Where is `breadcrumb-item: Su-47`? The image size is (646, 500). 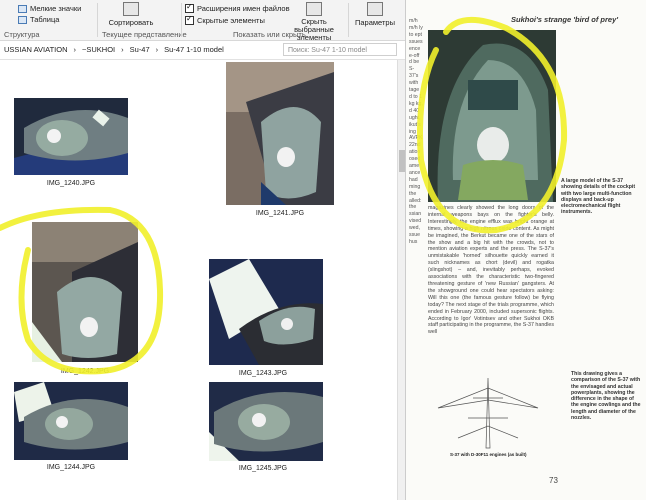 breadcrumb-item: Su-47 is located at coordinates (140, 49).